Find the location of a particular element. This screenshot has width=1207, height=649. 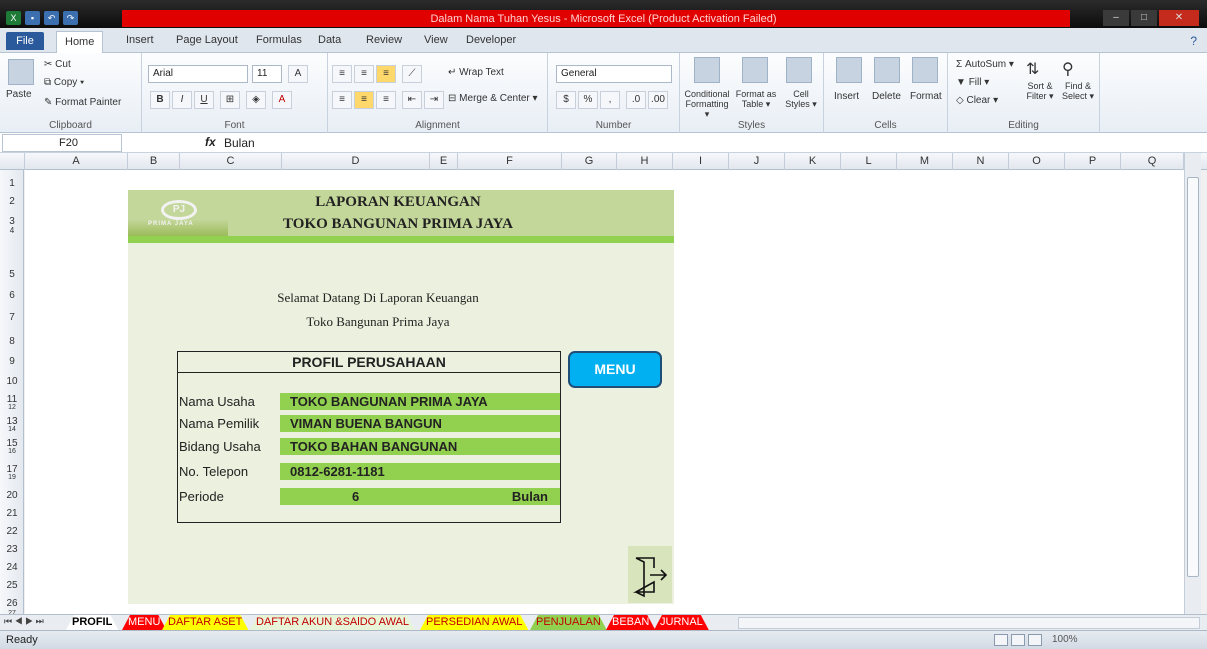

column-header-n: N is located at coordinates (981, 161).